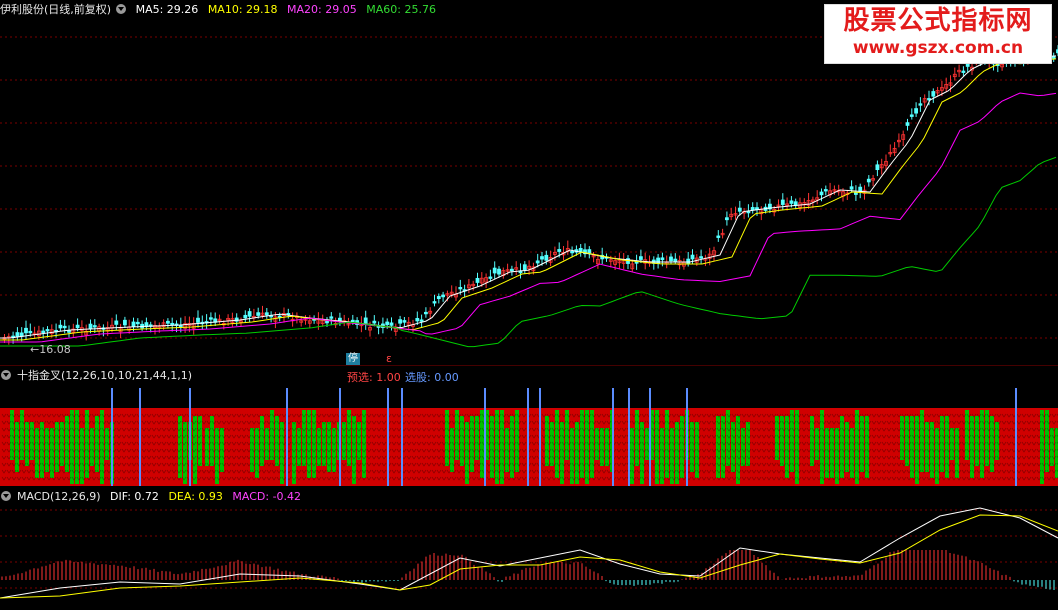 This screenshot has width=1058, height=610. What do you see at coordinates (389, 358) in the screenshot?
I see `signal-glyph: ε` at bounding box center [389, 358].